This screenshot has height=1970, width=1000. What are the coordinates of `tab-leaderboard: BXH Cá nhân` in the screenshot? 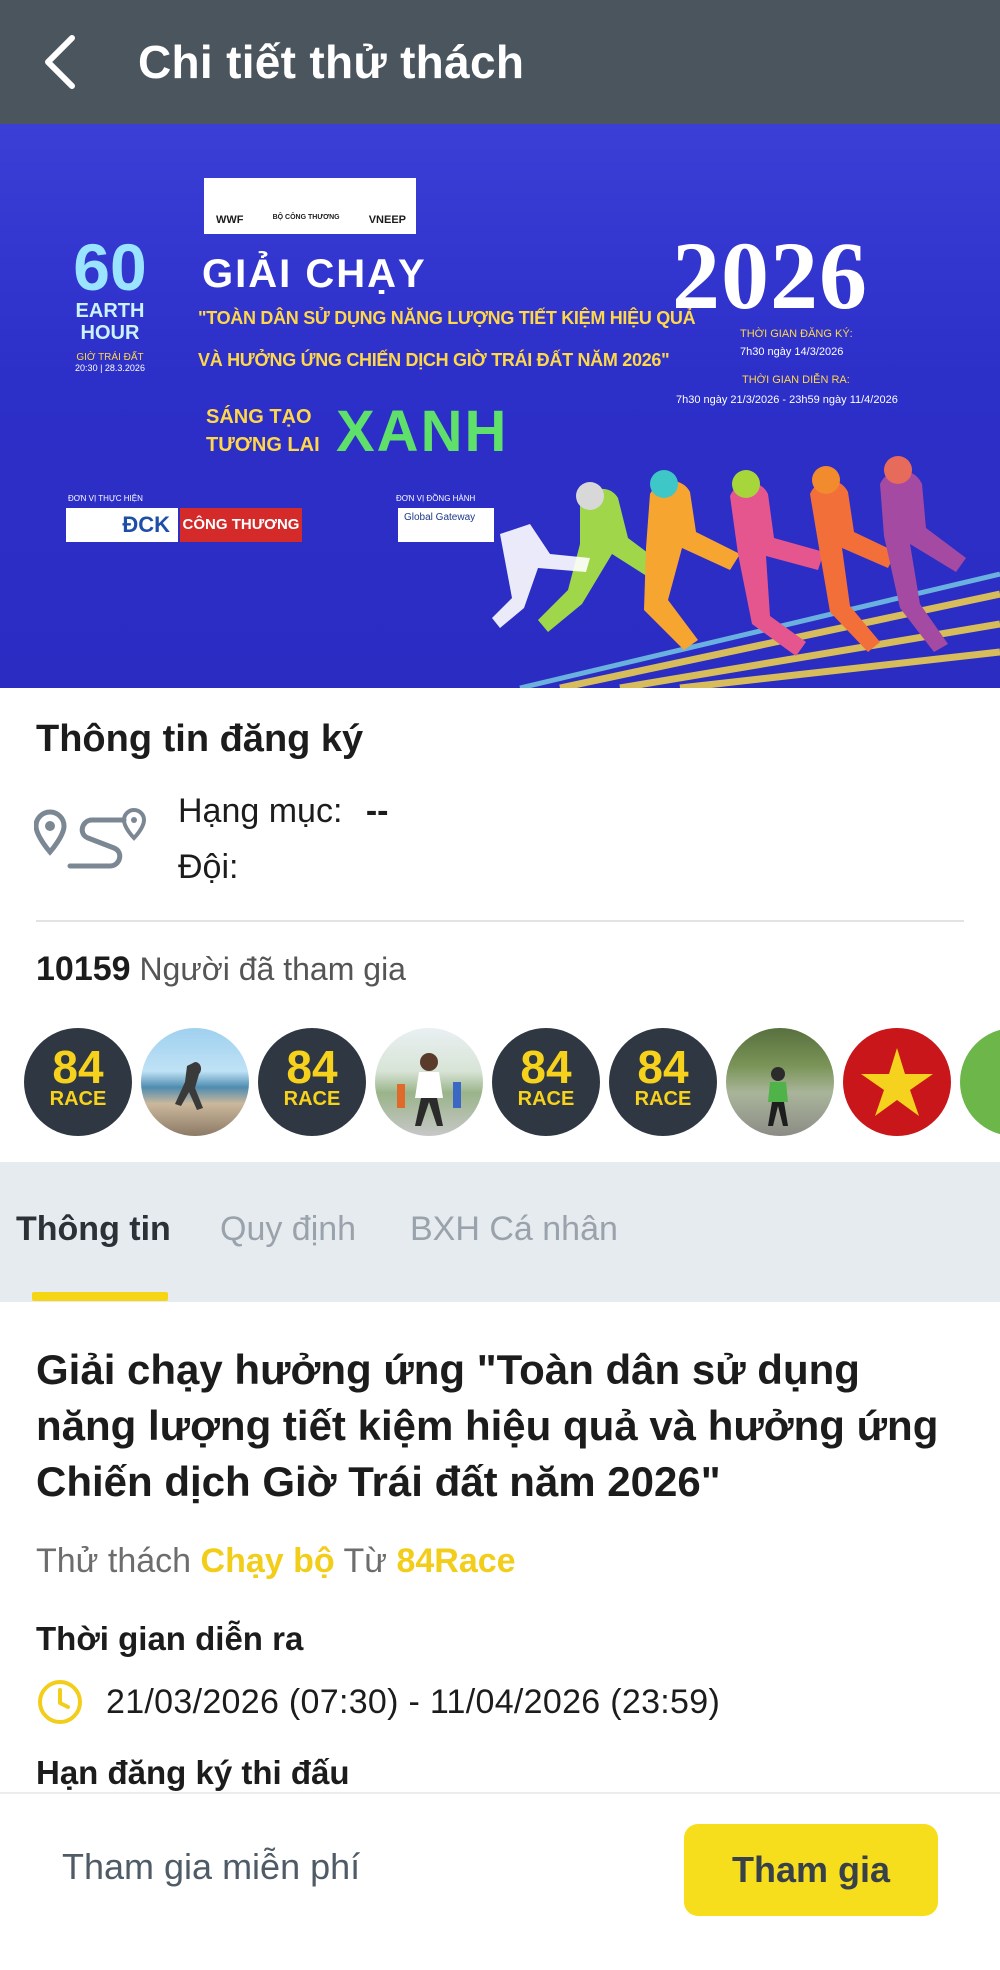 It's located at (514, 1229).